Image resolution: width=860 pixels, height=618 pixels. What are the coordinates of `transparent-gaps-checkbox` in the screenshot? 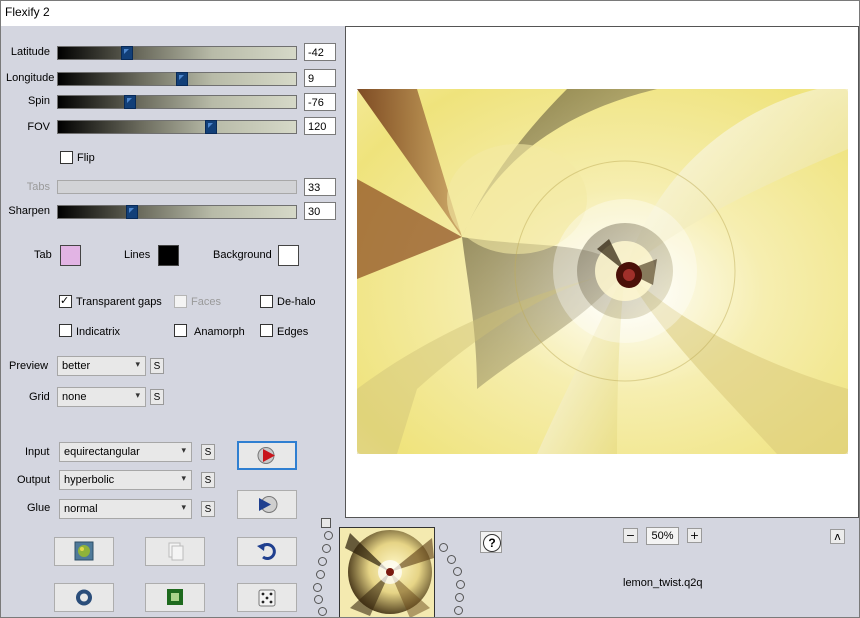 It's located at (65, 301).